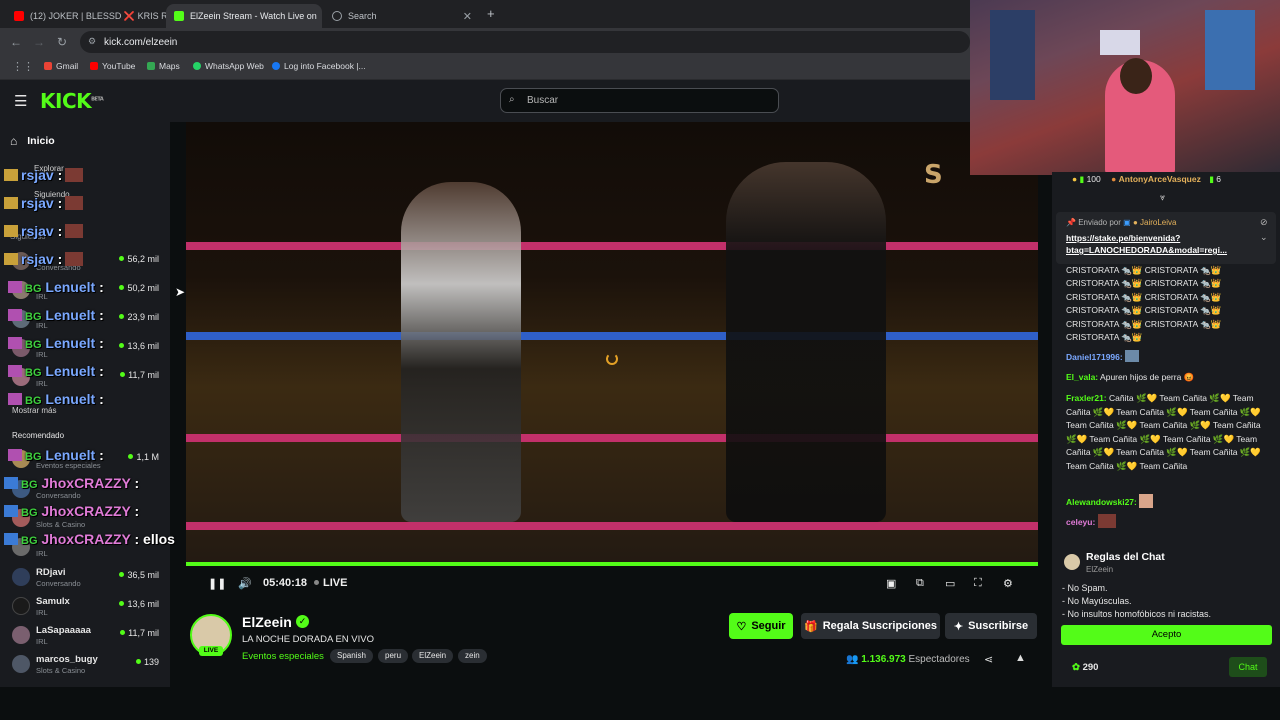  I want to click on browser-tab-kick: ElZeein Stream - Watch Live on ✕, so click(244, 16).